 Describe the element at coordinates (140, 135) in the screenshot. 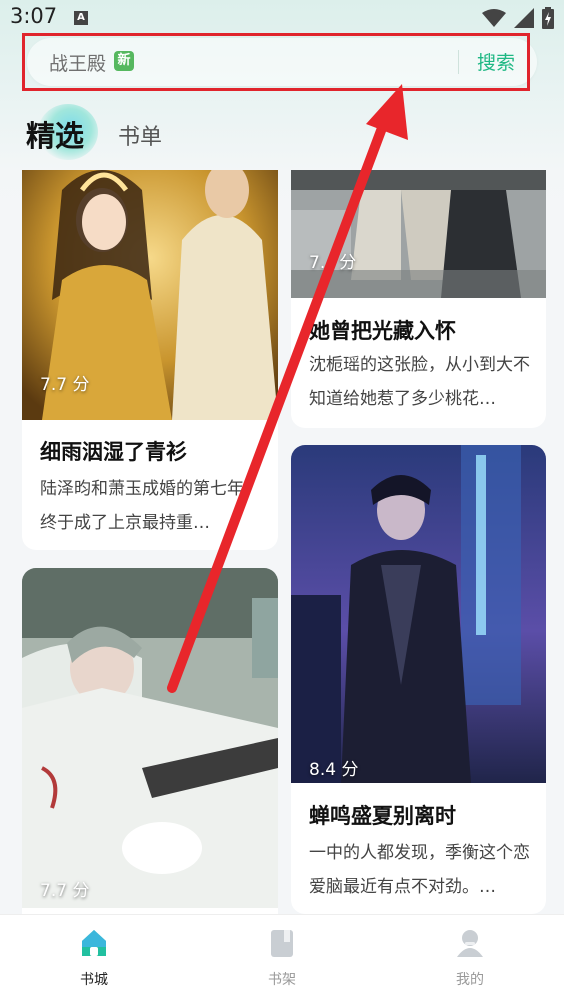

I see `tab-booklist: 书单` at that location.